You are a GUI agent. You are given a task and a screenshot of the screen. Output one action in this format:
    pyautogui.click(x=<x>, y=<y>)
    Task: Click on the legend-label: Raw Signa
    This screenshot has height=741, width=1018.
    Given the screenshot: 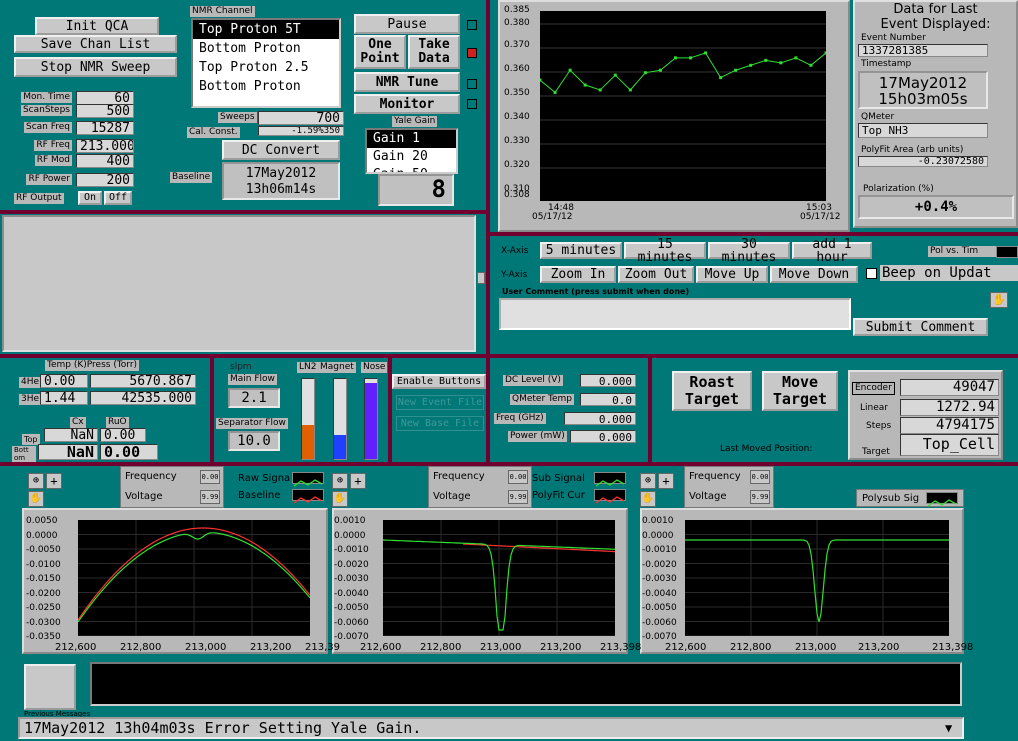 What is the action you would take?
    pyautogui.click(x=264, y=478)
    